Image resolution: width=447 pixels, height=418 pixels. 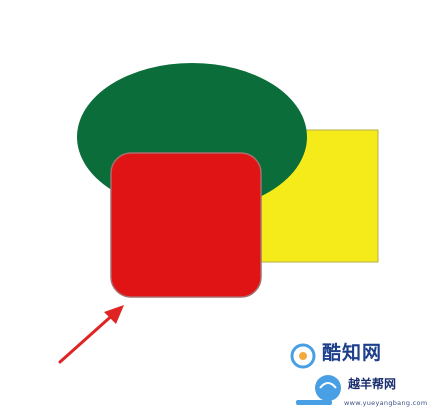 What do you see at coordinates (186, 225) in the screenshot?
I see `red-rounded-square` at bounding box center [186, 225].